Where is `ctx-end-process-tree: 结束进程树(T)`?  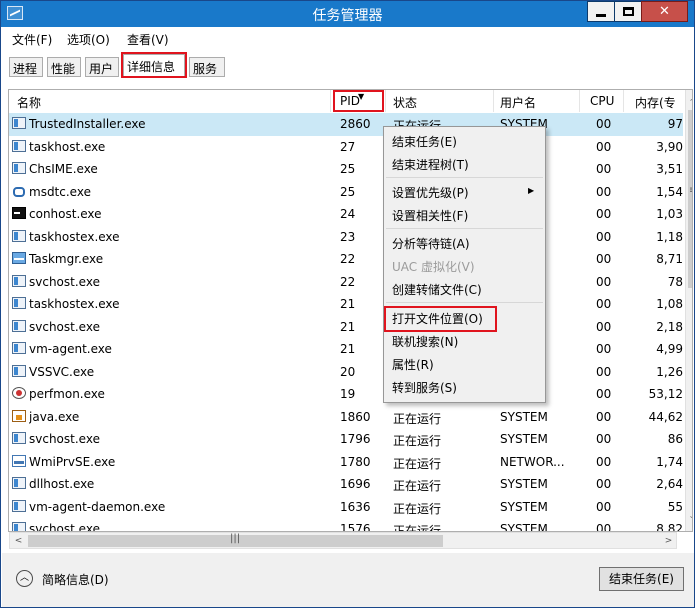
ctx-end-process-tree: 结束进程树(T) is located at coordinates (430, 167).